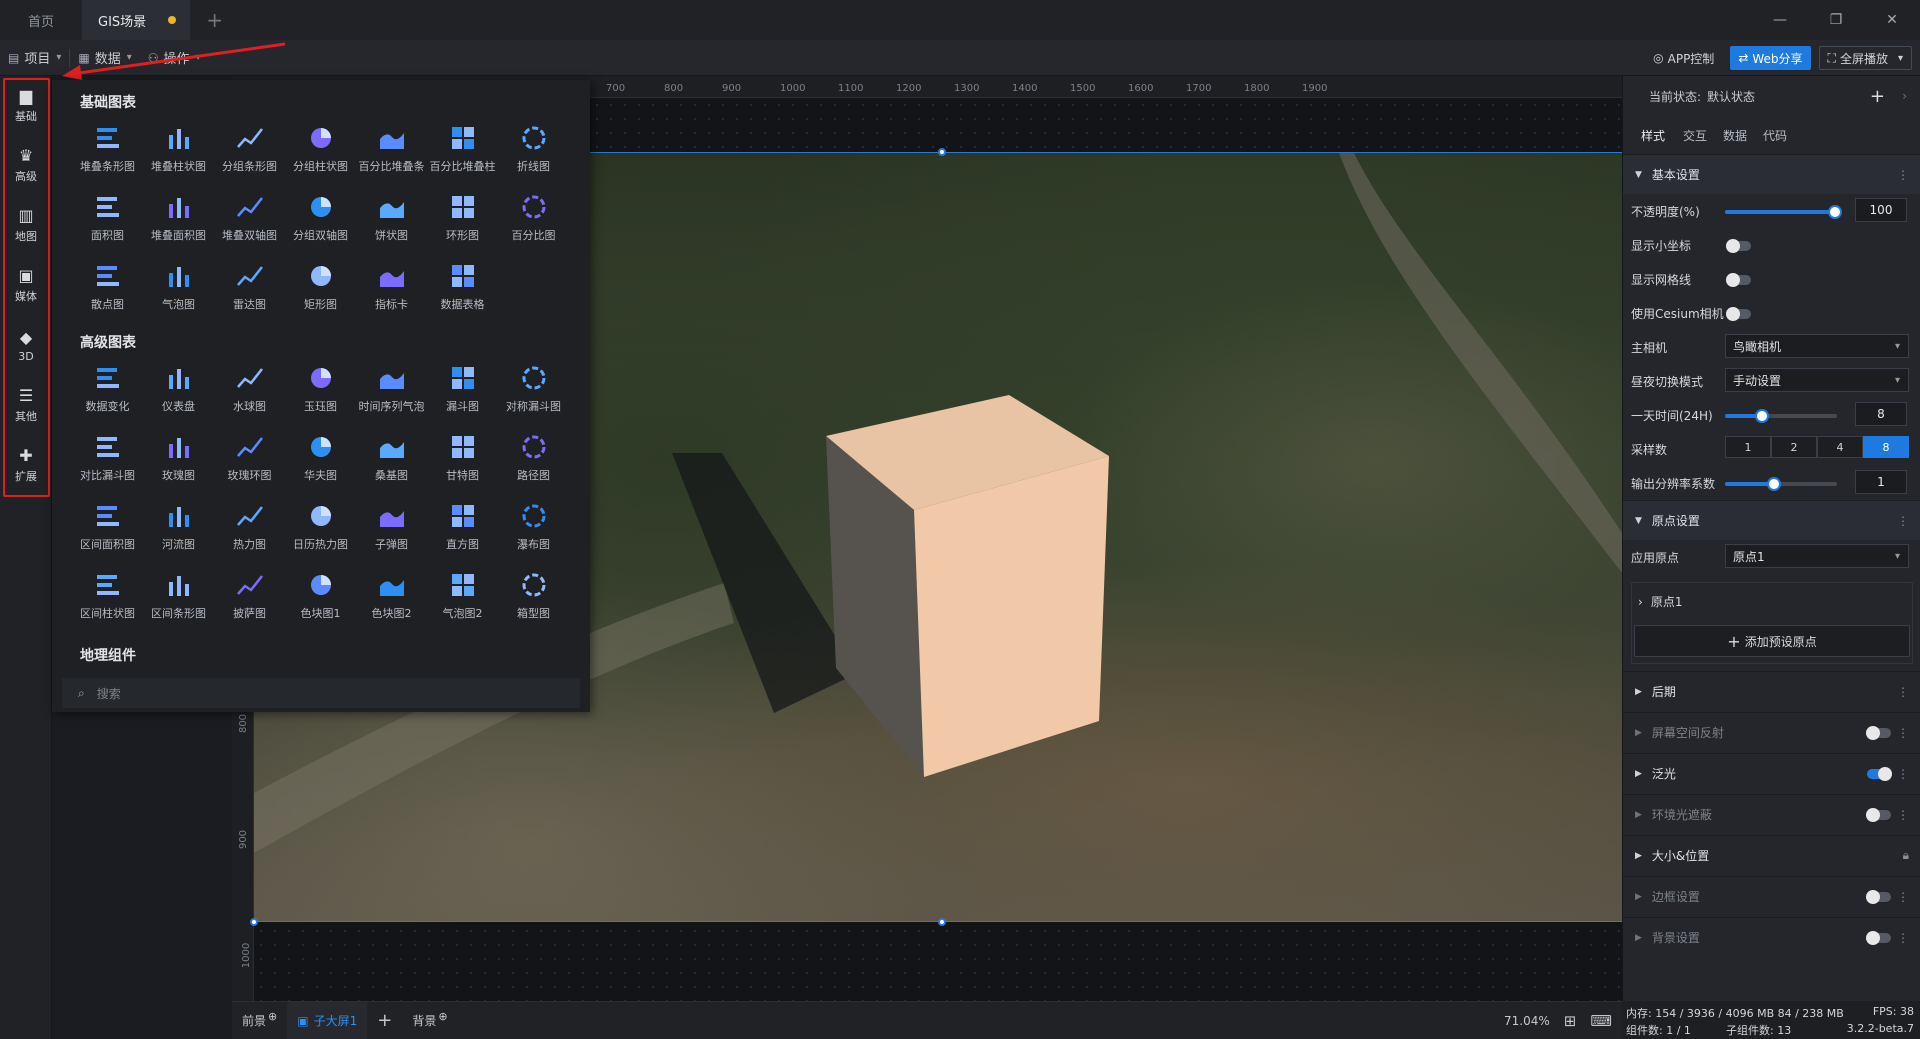 The height and width of the screenshot is (1039, 1920). Describe the element at coordinates (26, 285) in the screenshot. I see `rail-item-media: ▣ 媒体` at that location.